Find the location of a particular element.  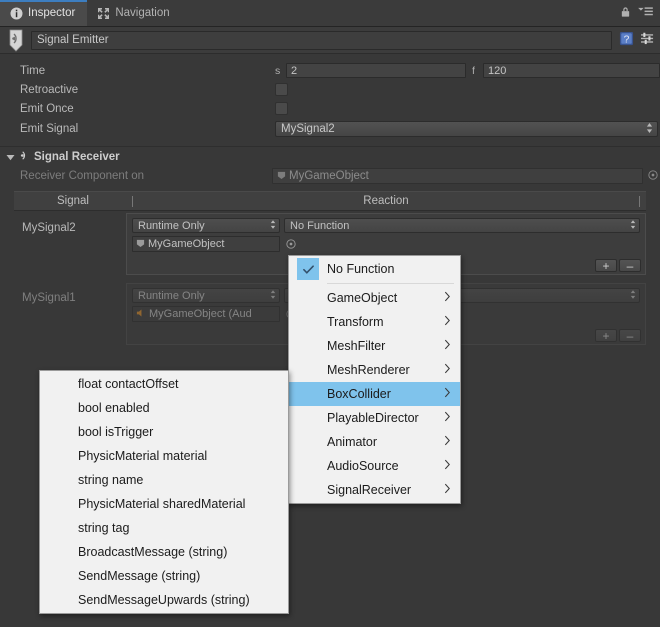

submenu-item-label: string tag is located at coordinates (104, 528).